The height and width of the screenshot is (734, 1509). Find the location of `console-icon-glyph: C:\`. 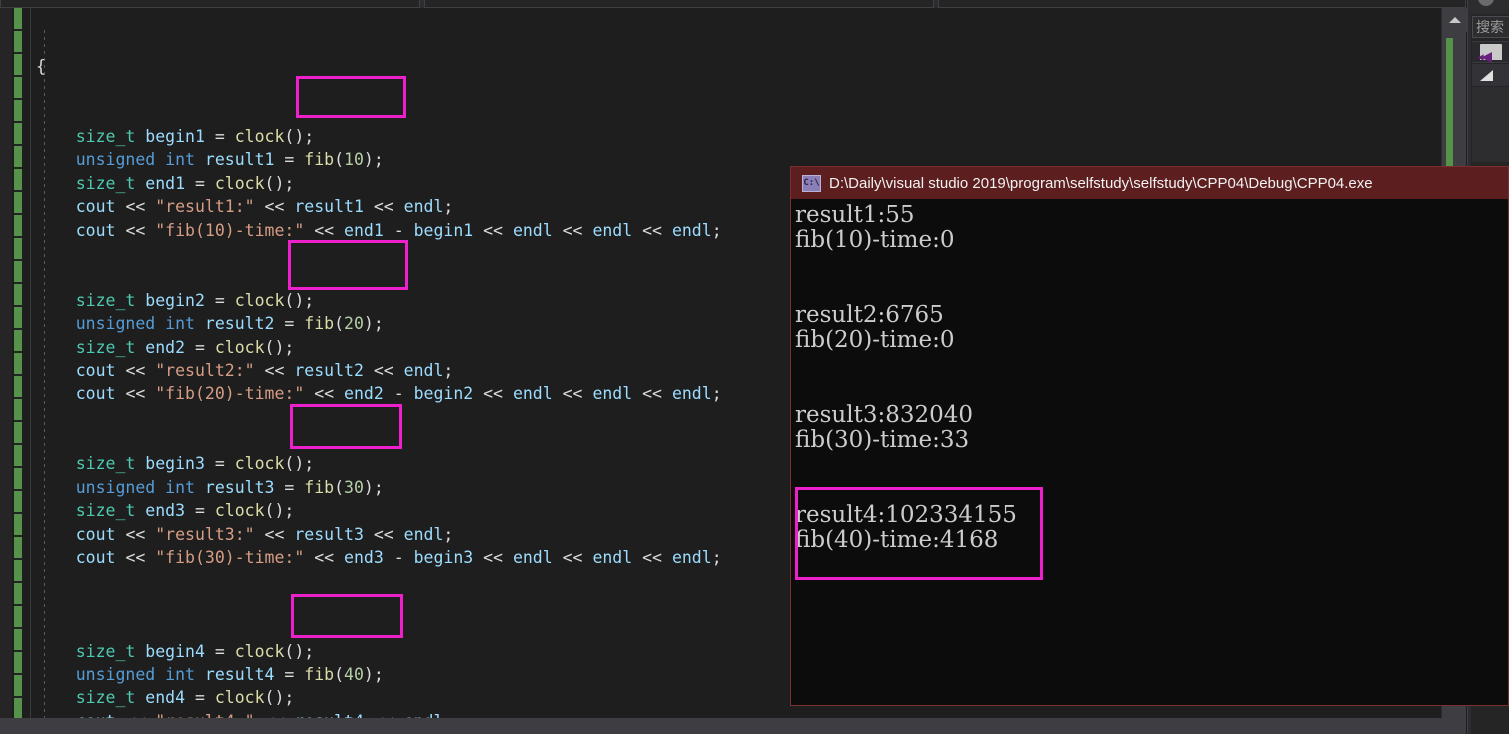

console-icon-glyph: C:\ is located at coordinates (811, 182).